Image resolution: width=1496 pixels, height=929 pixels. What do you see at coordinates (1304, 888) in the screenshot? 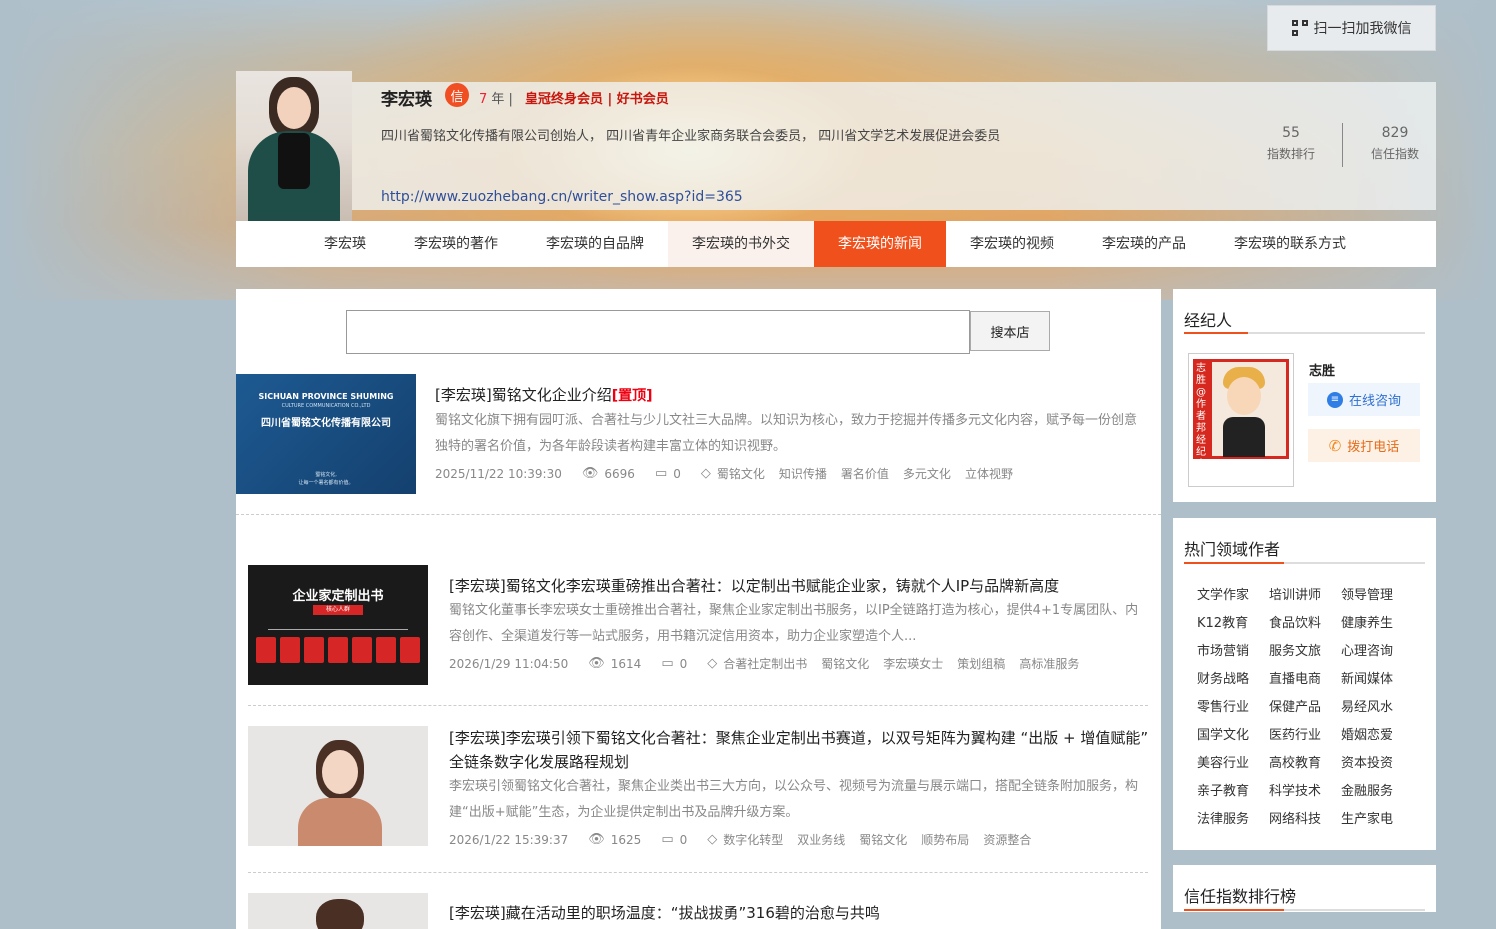
I see `trust-ranking-panel: 信任指数排行榜` at bounding box center [1304, 888].